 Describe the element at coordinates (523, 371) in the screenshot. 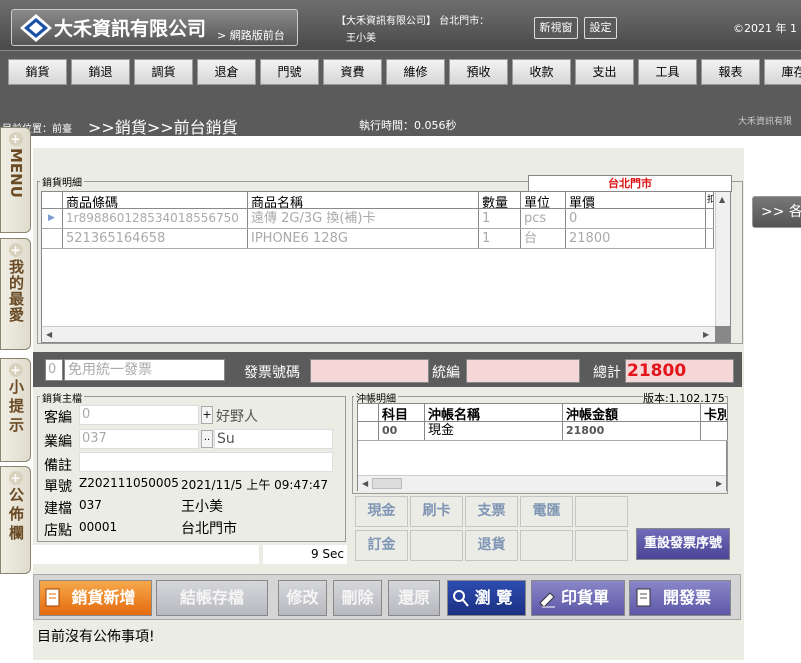

I see `tax-id-input` at that location.